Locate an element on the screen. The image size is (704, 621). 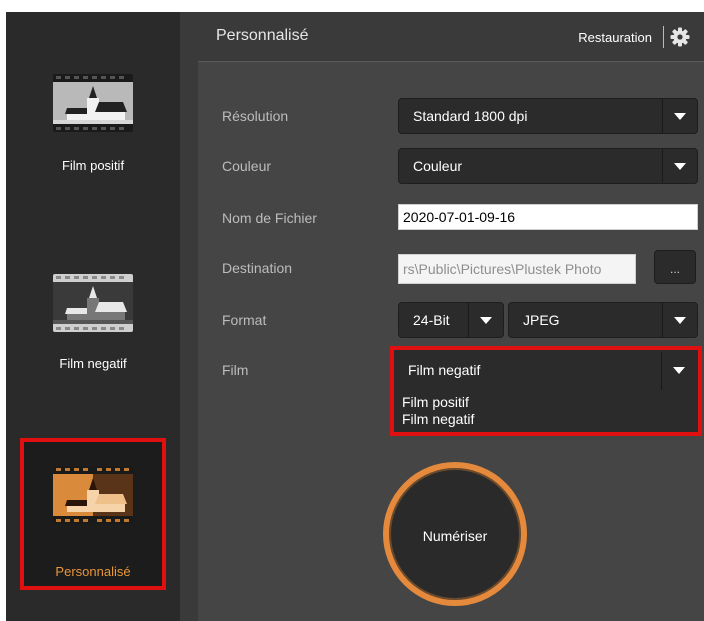
film-positive-icon is located at coordinates (93, 103).